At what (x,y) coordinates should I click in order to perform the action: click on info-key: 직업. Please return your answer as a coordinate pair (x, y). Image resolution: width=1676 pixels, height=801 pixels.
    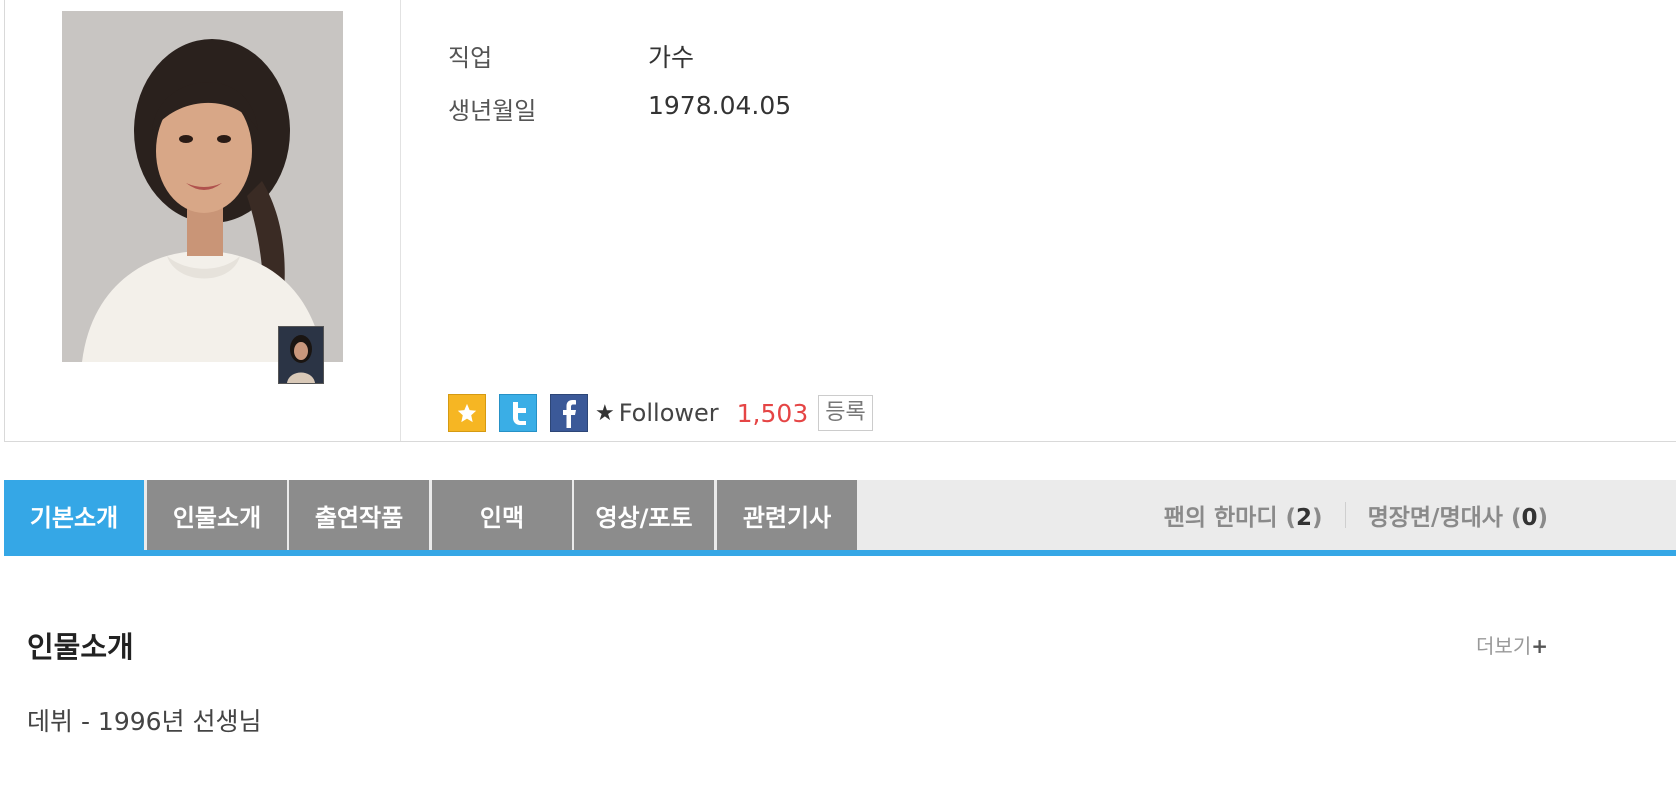
    Looking at the image, I should click on (470, 58).